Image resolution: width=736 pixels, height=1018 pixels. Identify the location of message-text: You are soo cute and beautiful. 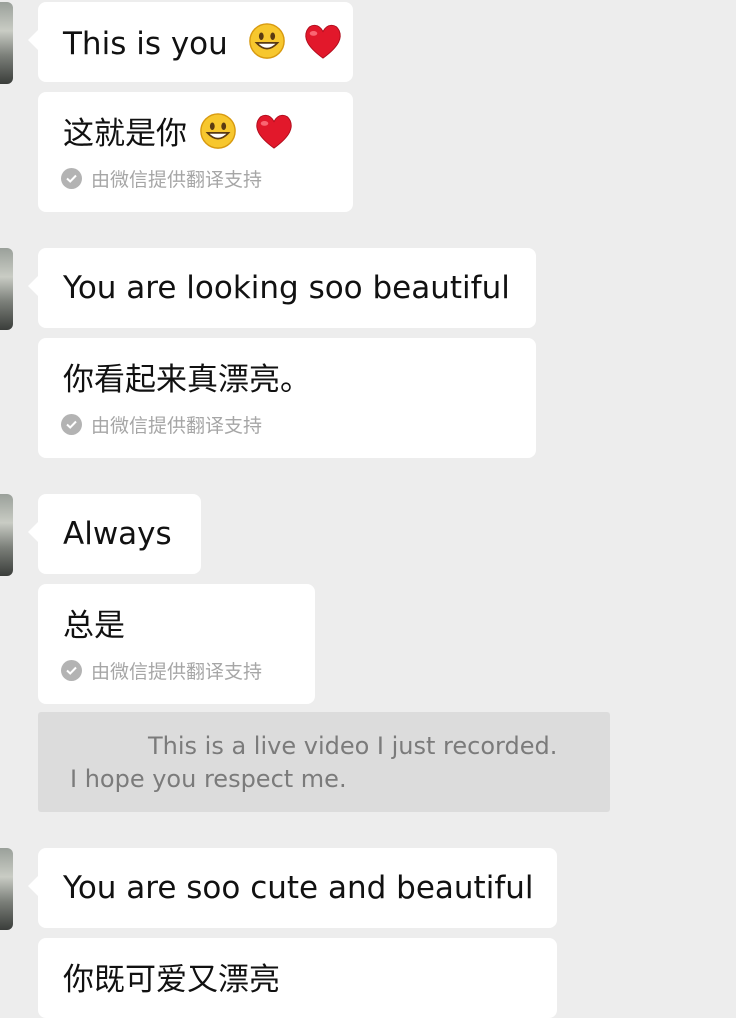
(298, 888).